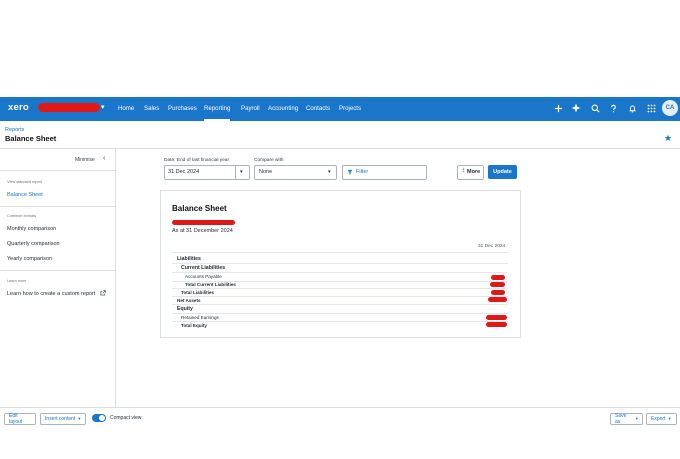  What do you see at coordinates (31, 229) in the screenshot?
I see `format-monthly-comparison: Monthly comparison` at bounding box center [31, 229].